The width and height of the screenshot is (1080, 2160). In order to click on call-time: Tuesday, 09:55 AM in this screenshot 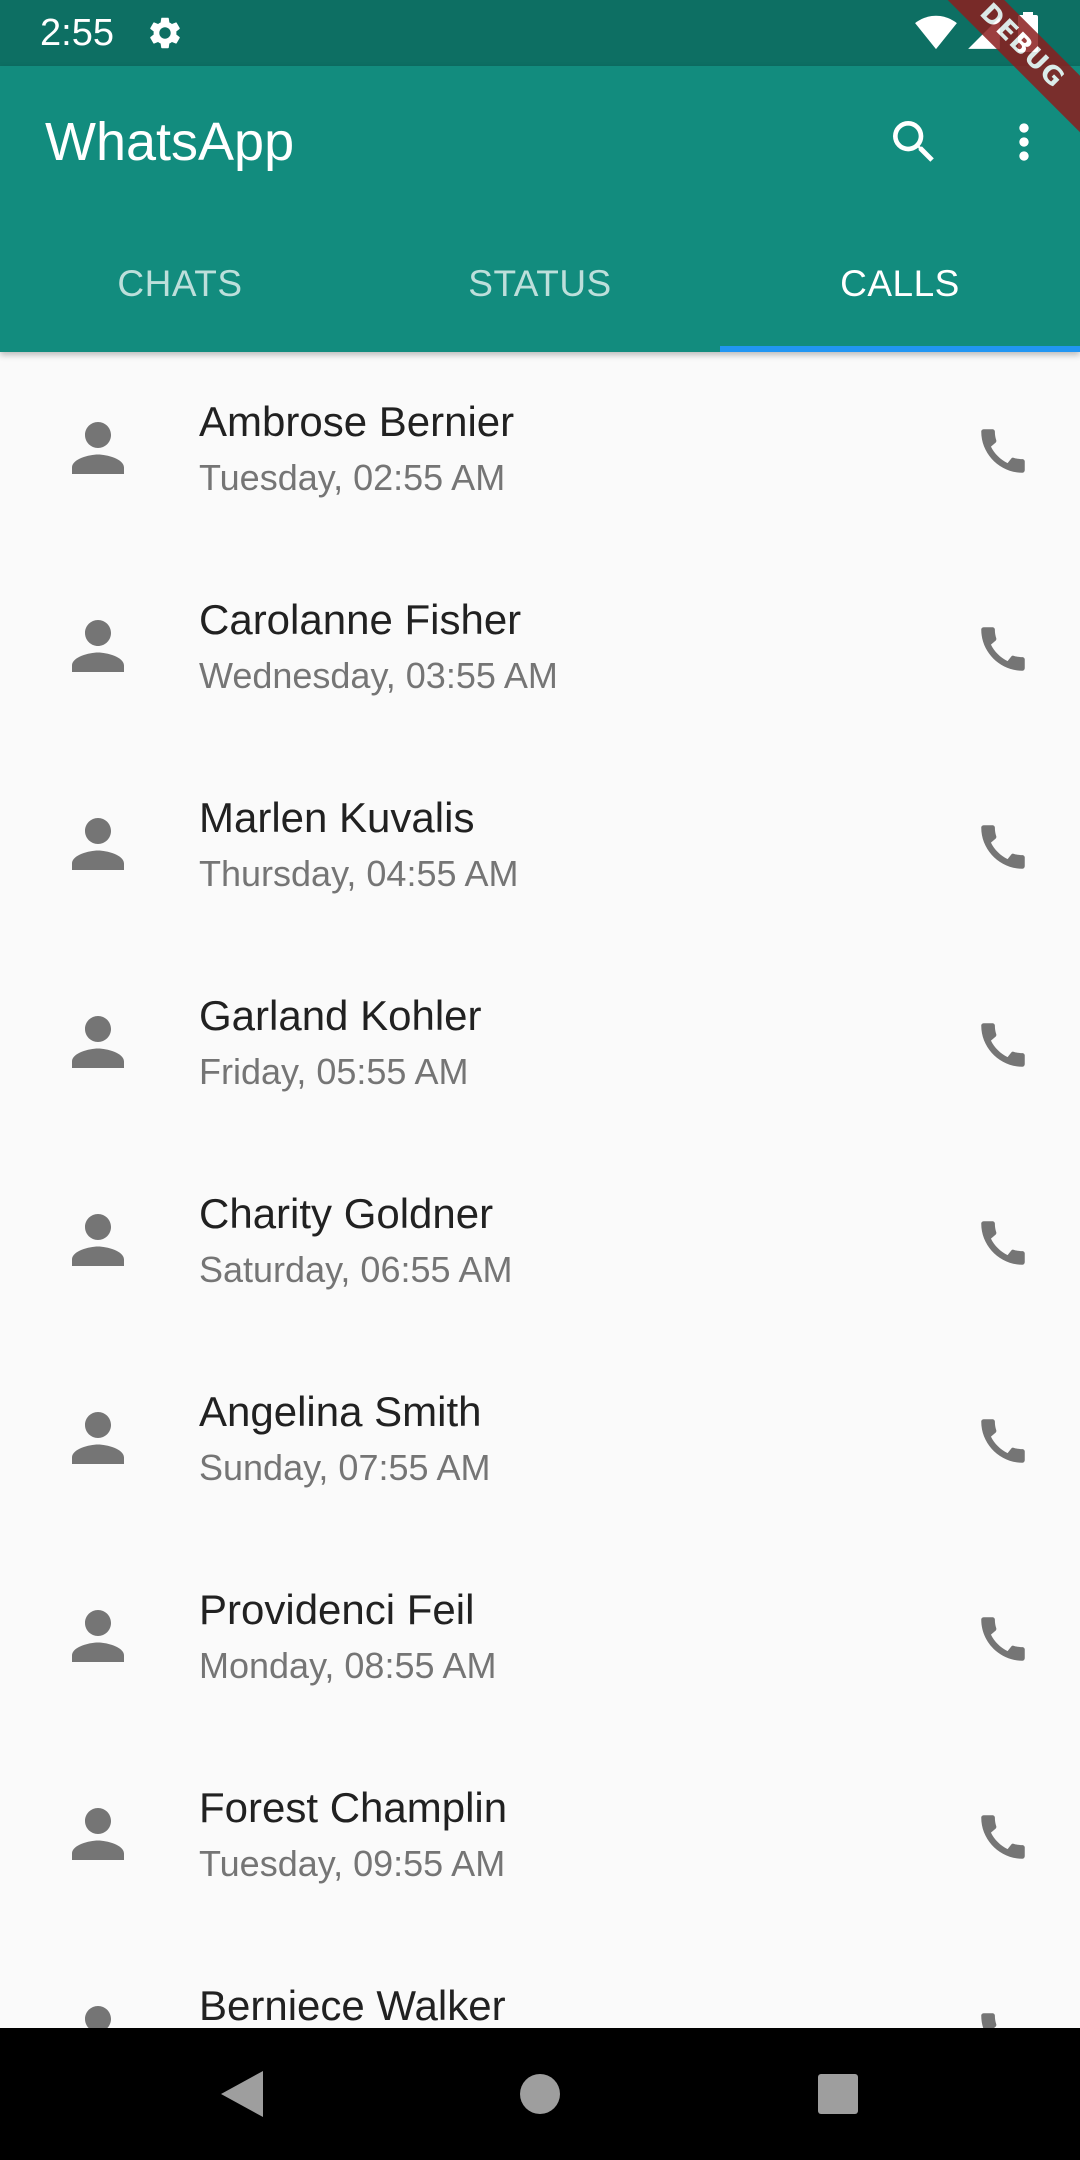, I will do `click(352, 1863)`.